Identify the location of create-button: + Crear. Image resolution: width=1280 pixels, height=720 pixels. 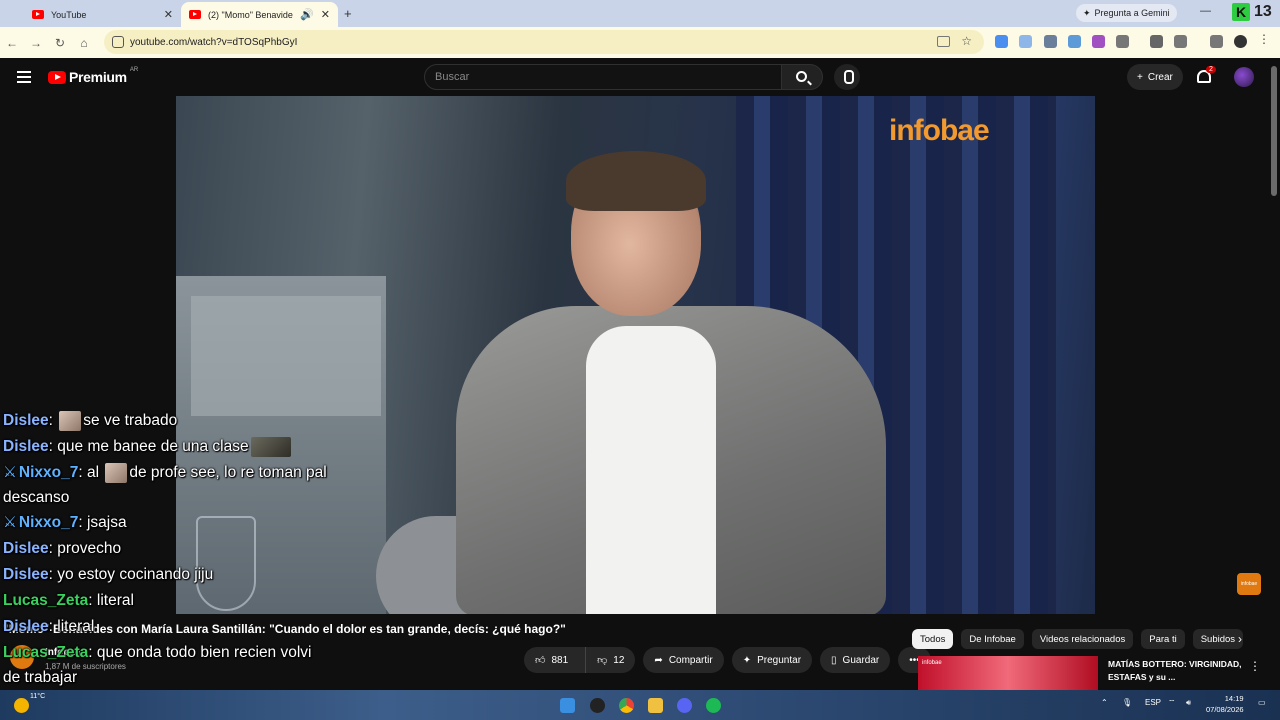
(1155, 77).